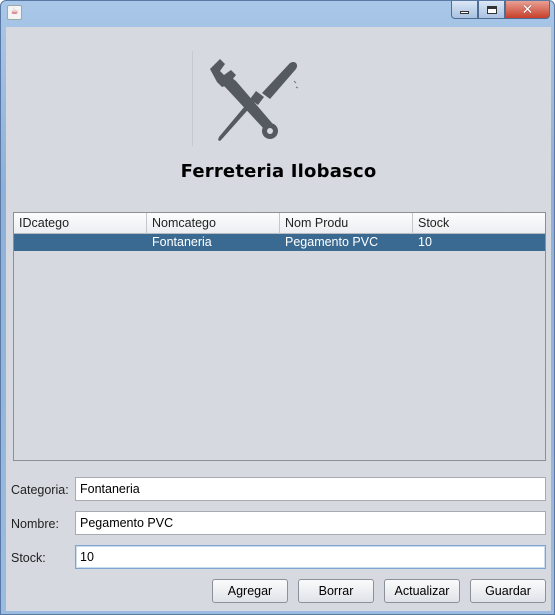  What do you see at coordinates (346, 223) in the screenshot?
I see `column-header-nomprodu: Nom Produ` at bounding box center [346, 223].